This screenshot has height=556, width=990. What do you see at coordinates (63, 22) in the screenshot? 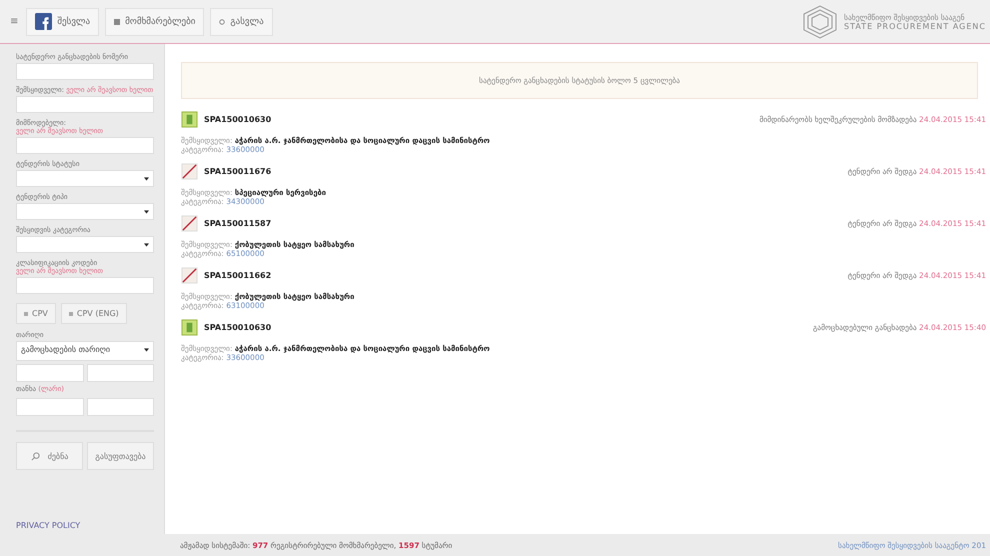
I see `menu-button: შესვლა` at bounding box center [63, 22].